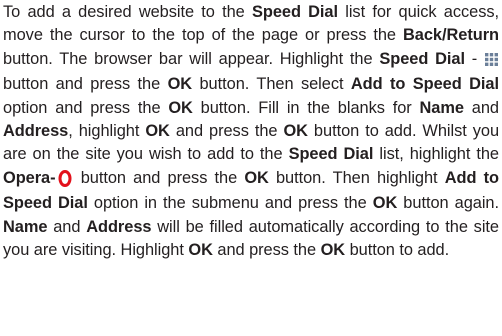  What do you see at coordinates (86, 107) in the screenshot?
I see `text-run: option and press the` at bounding box center [86, 107].